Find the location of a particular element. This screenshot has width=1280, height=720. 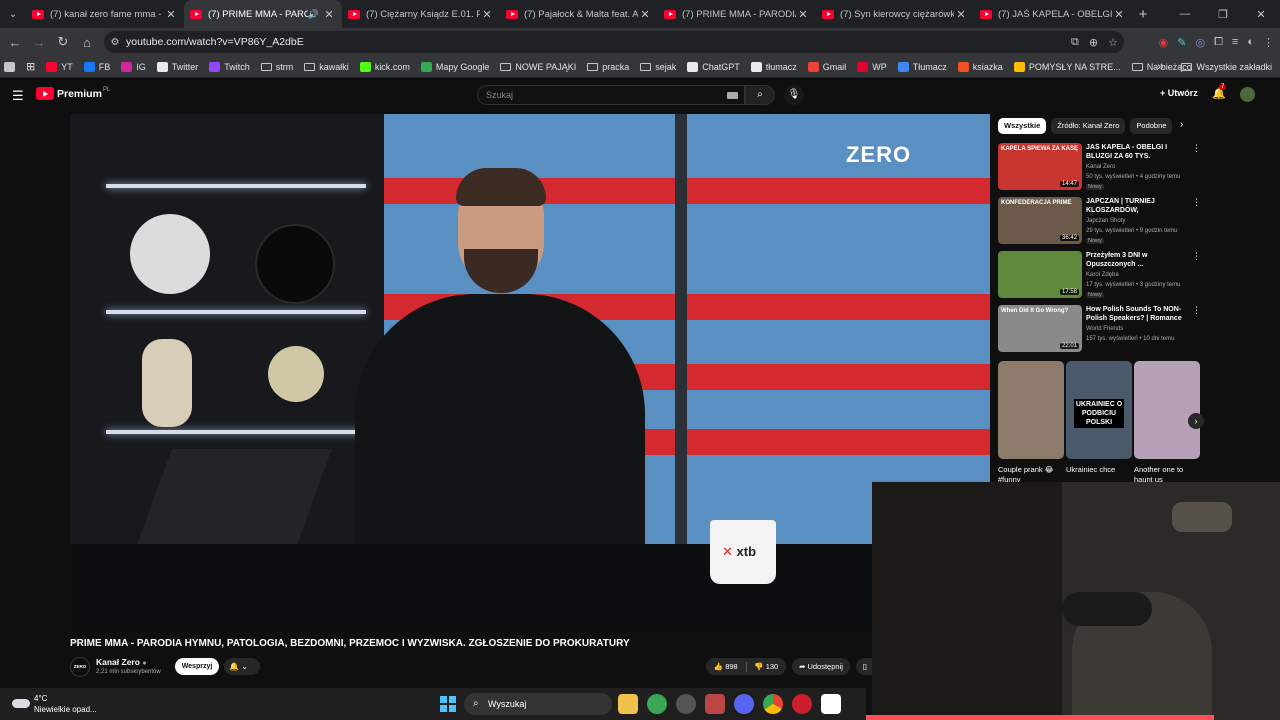

bookmark-item: kawałki is located at coordinates (326, 67).